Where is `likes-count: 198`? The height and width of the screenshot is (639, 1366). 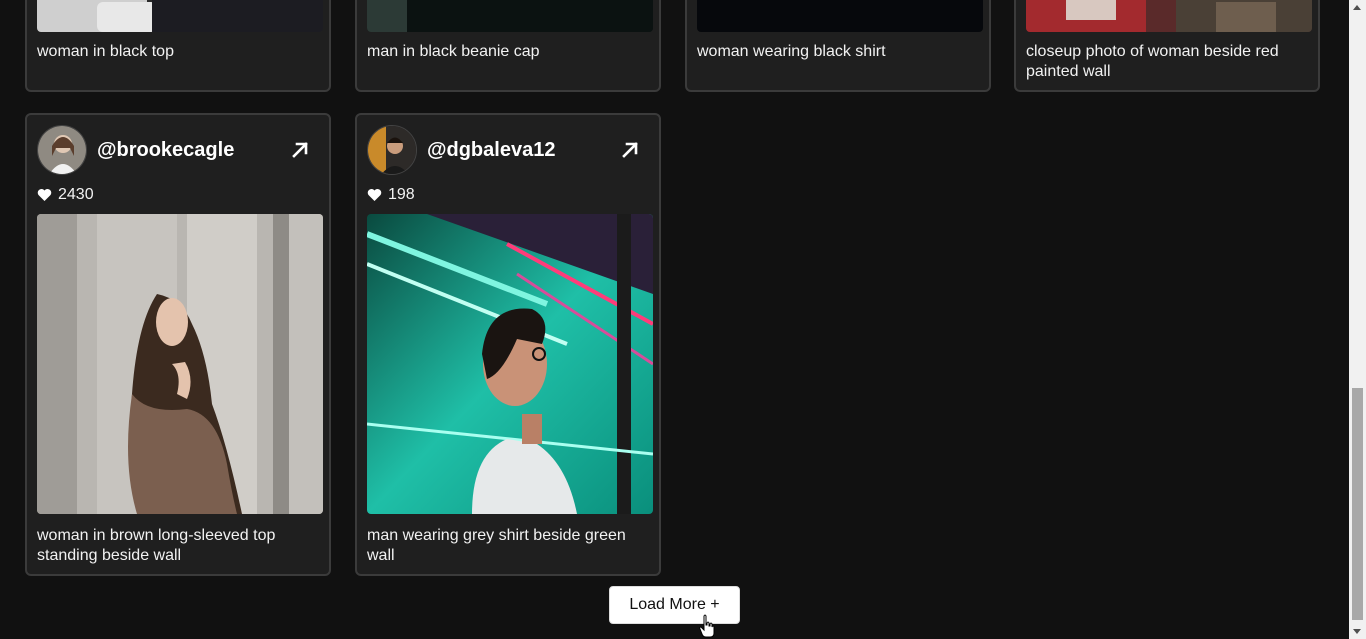 likes-count: 198 is located at coordinates (391, 195).